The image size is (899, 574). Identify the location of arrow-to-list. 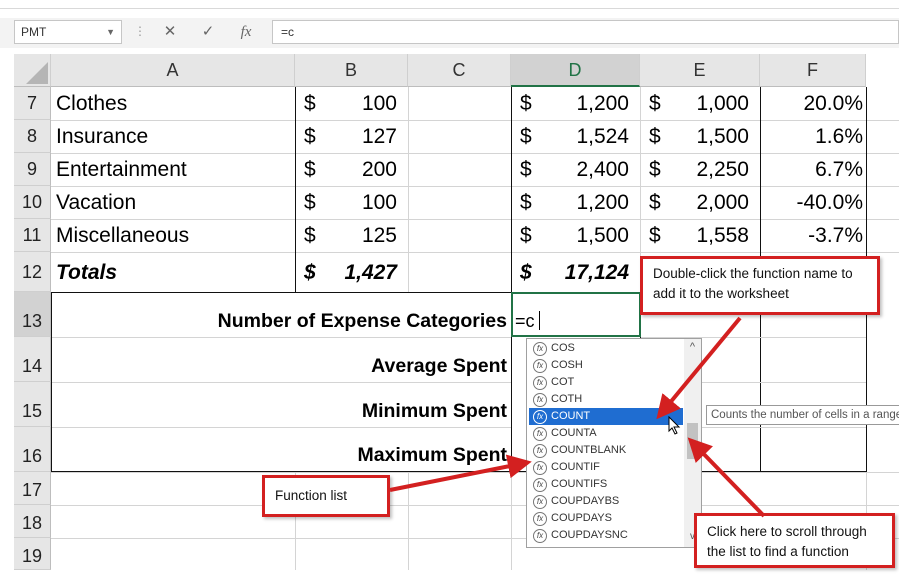
(460, 473).